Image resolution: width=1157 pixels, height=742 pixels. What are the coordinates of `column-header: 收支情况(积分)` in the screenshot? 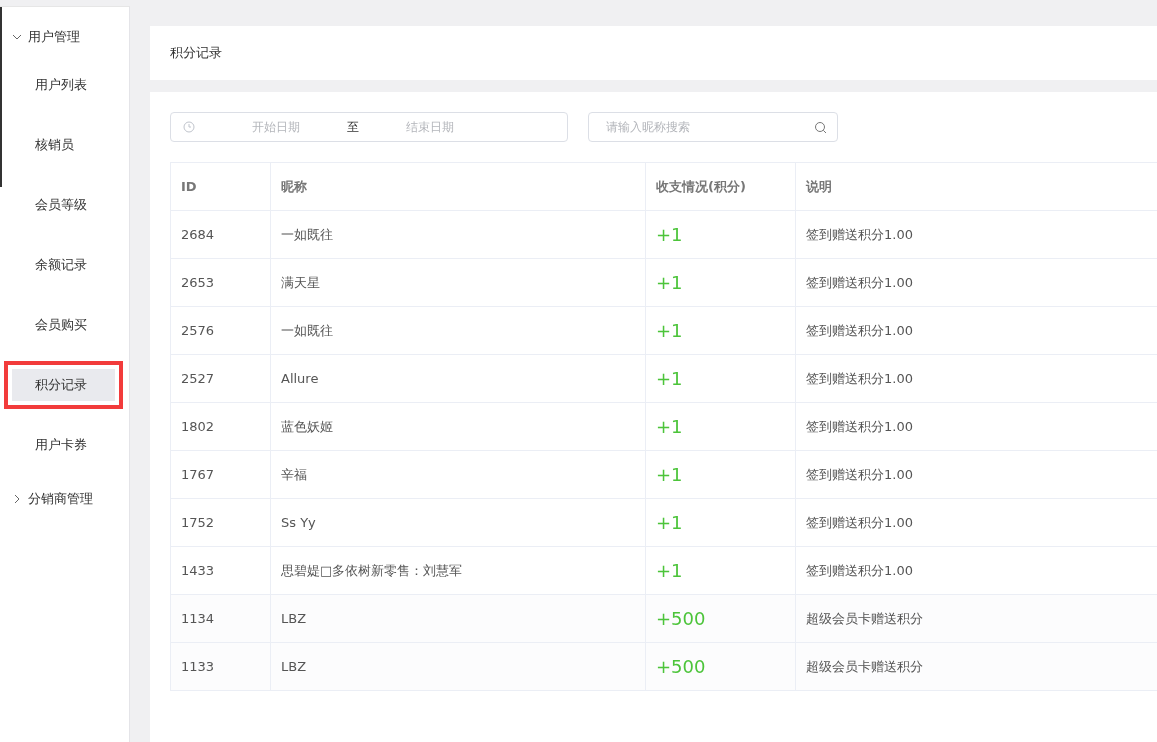 It's located at (720, 186).